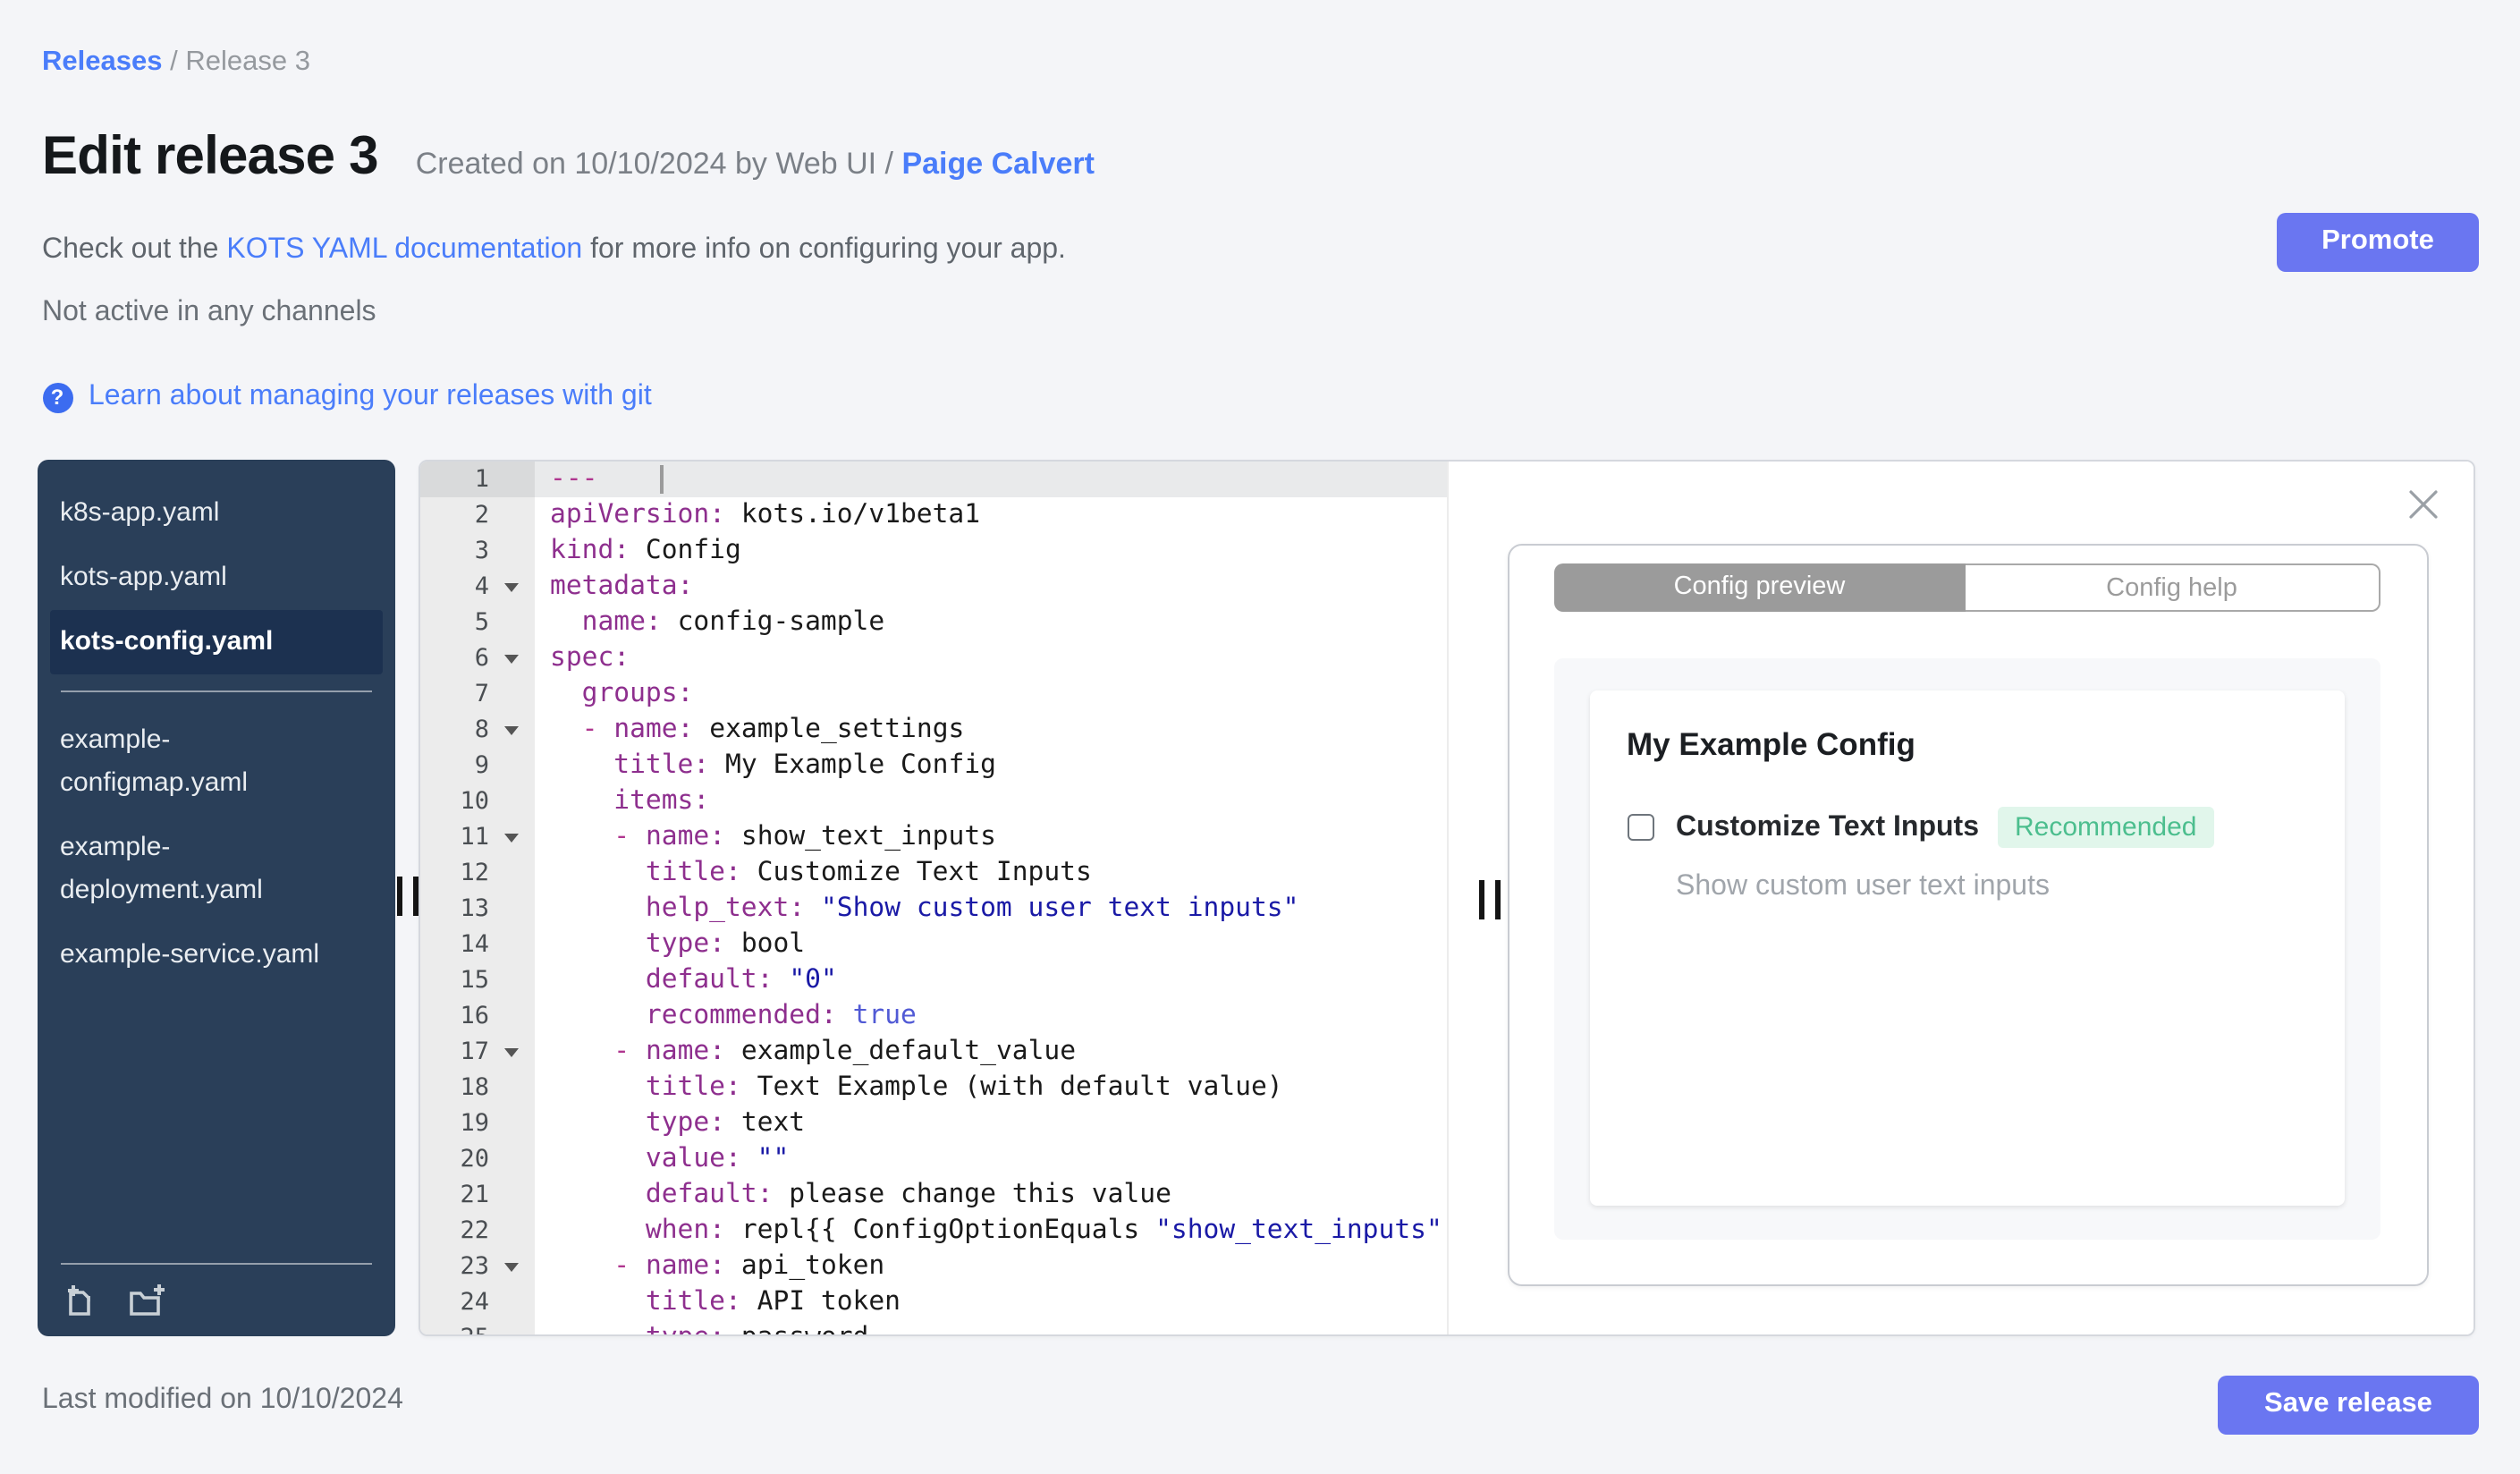 This screenshot has height=1474, width=2520. Describe the element at coordinates (145, 1301) in the screenshot. I see `add-folder-icon` at that location.